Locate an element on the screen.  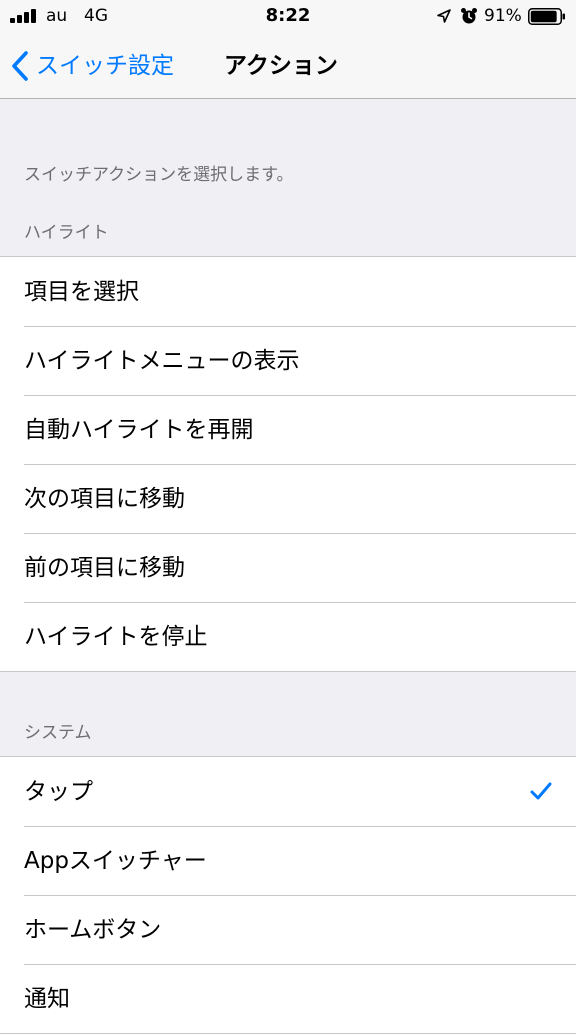
list-item-label: ハイライトを停止 is located at coordinates (116, 636).